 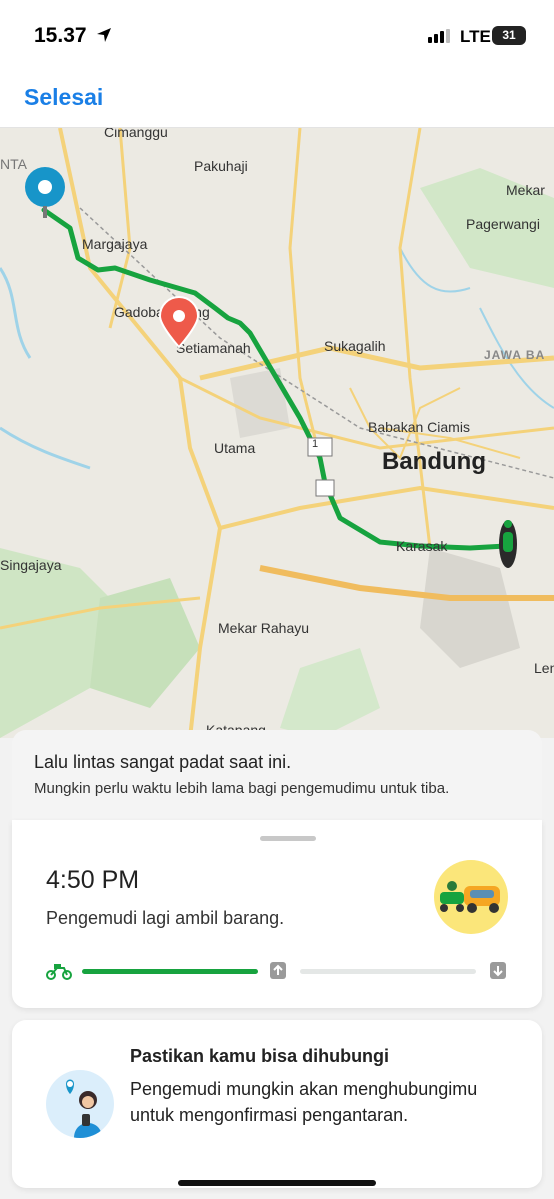 What do you see at coordinates (419, 427) in the screenshot?
I see `map-label-babakan-ciamis: Babakan Ciamis` at bounding box center [419, 427].